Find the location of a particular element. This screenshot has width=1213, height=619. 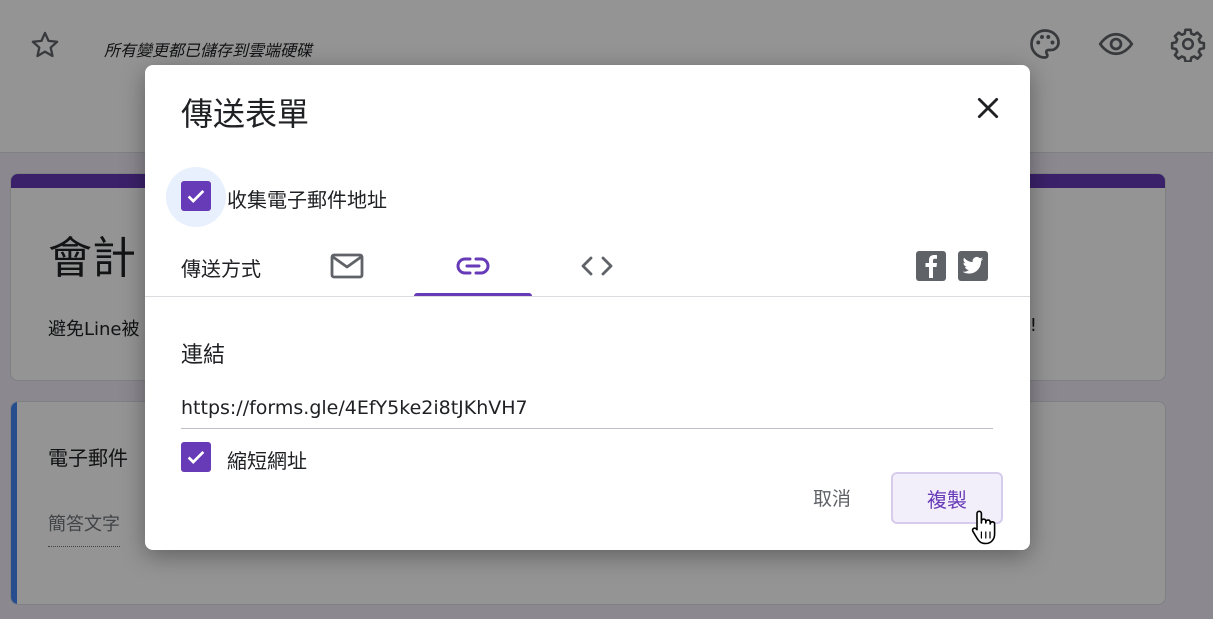

tab-link is located at coordinates (473, 266).